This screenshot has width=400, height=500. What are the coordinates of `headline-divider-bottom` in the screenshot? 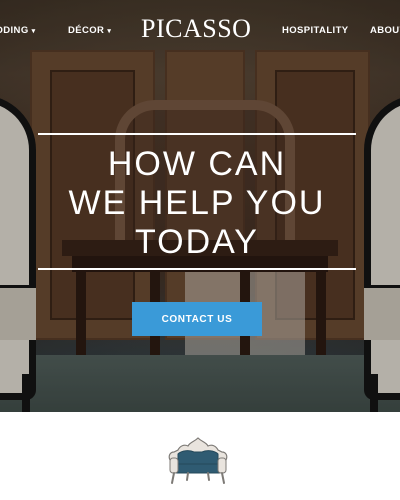 It's located at (197, 269).